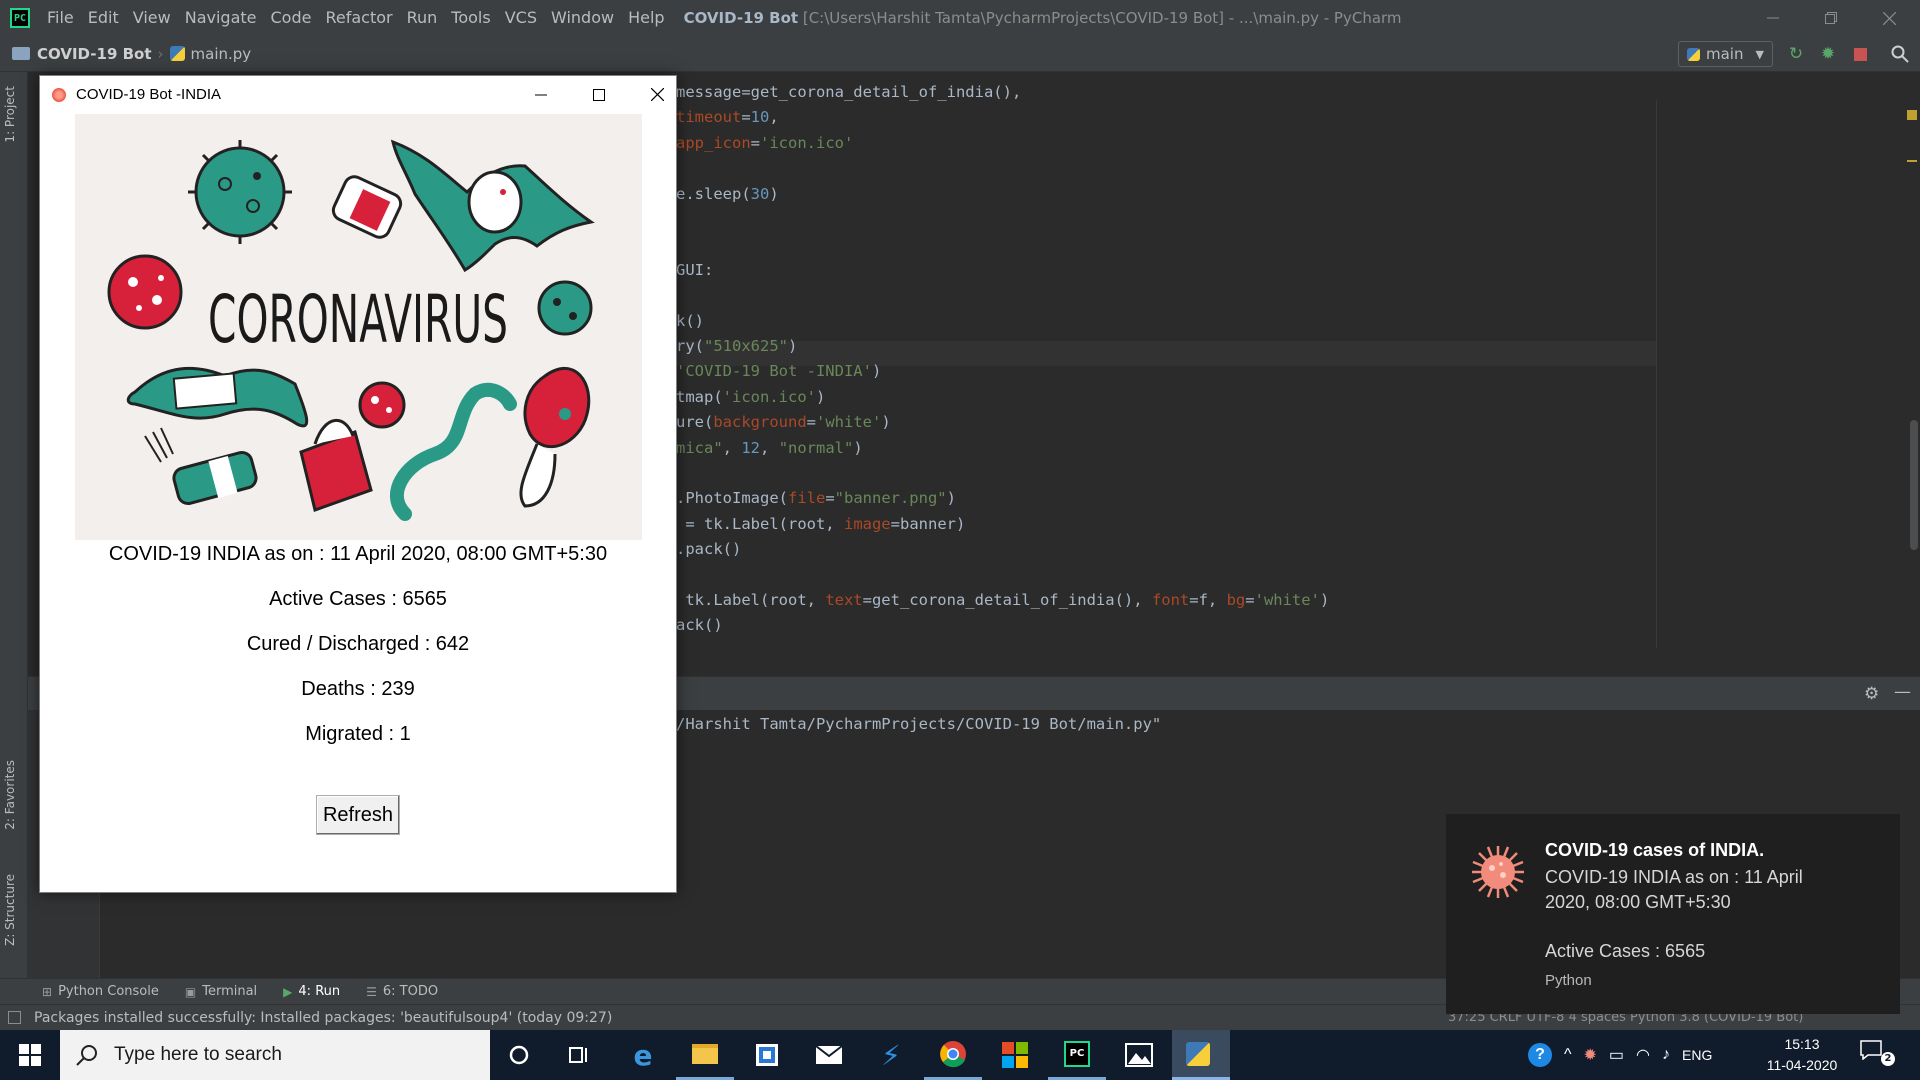 The height and width of the screenshot is (1080, 1920). What do you see at coordinates (60, 18) in the screenshot?
I see `menu-file: File` at bounding box center [60, 18].